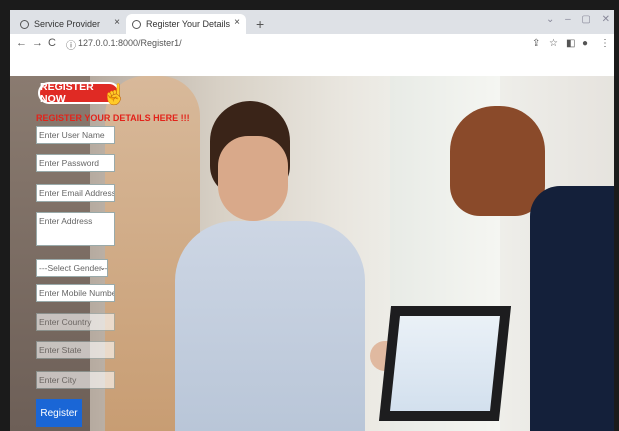 The width and height of the screenshot is (619, 431). Describe the element at coordinates (52, 43) in the screenshot. I see `reload-icon: C` at that location.